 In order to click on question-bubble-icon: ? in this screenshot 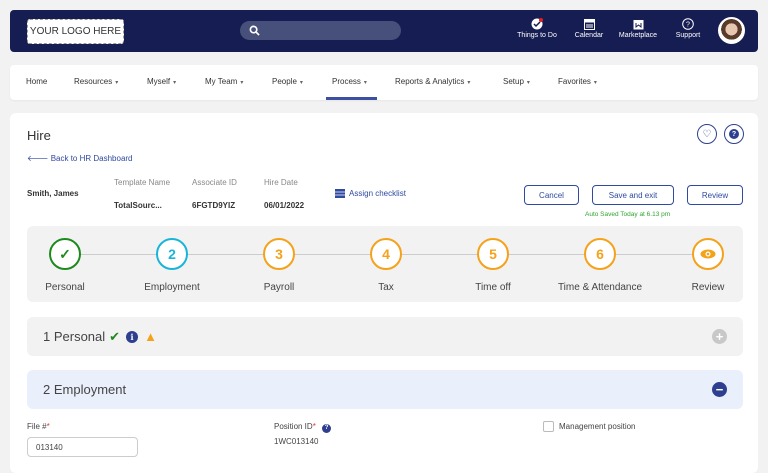, I will do `click(688, 24)`.